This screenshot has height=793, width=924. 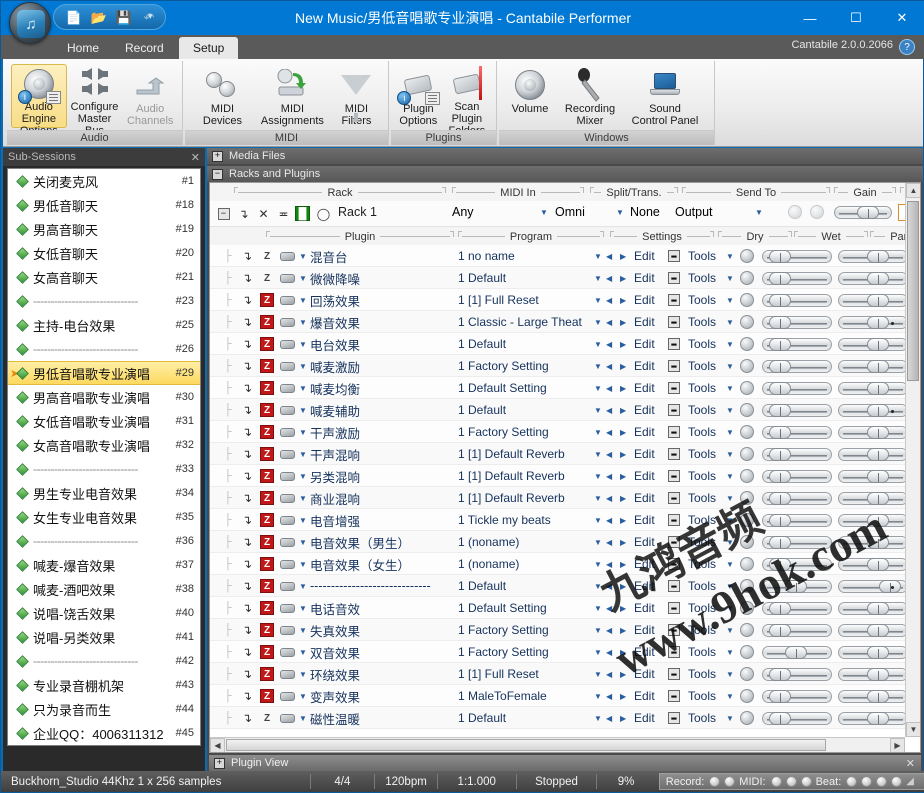 I want to click on scroll-up-icon: ▲, so click(x=913, y=190).